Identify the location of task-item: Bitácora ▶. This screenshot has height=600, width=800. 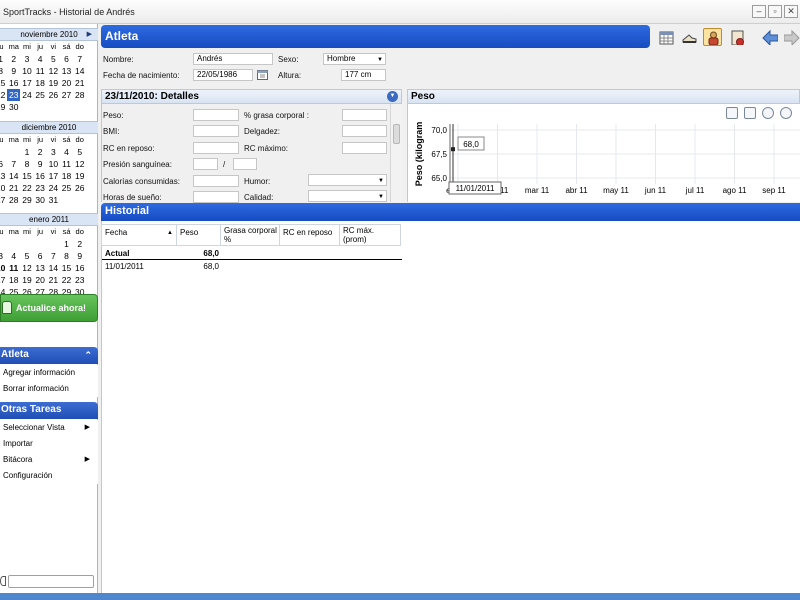
(49, 460).